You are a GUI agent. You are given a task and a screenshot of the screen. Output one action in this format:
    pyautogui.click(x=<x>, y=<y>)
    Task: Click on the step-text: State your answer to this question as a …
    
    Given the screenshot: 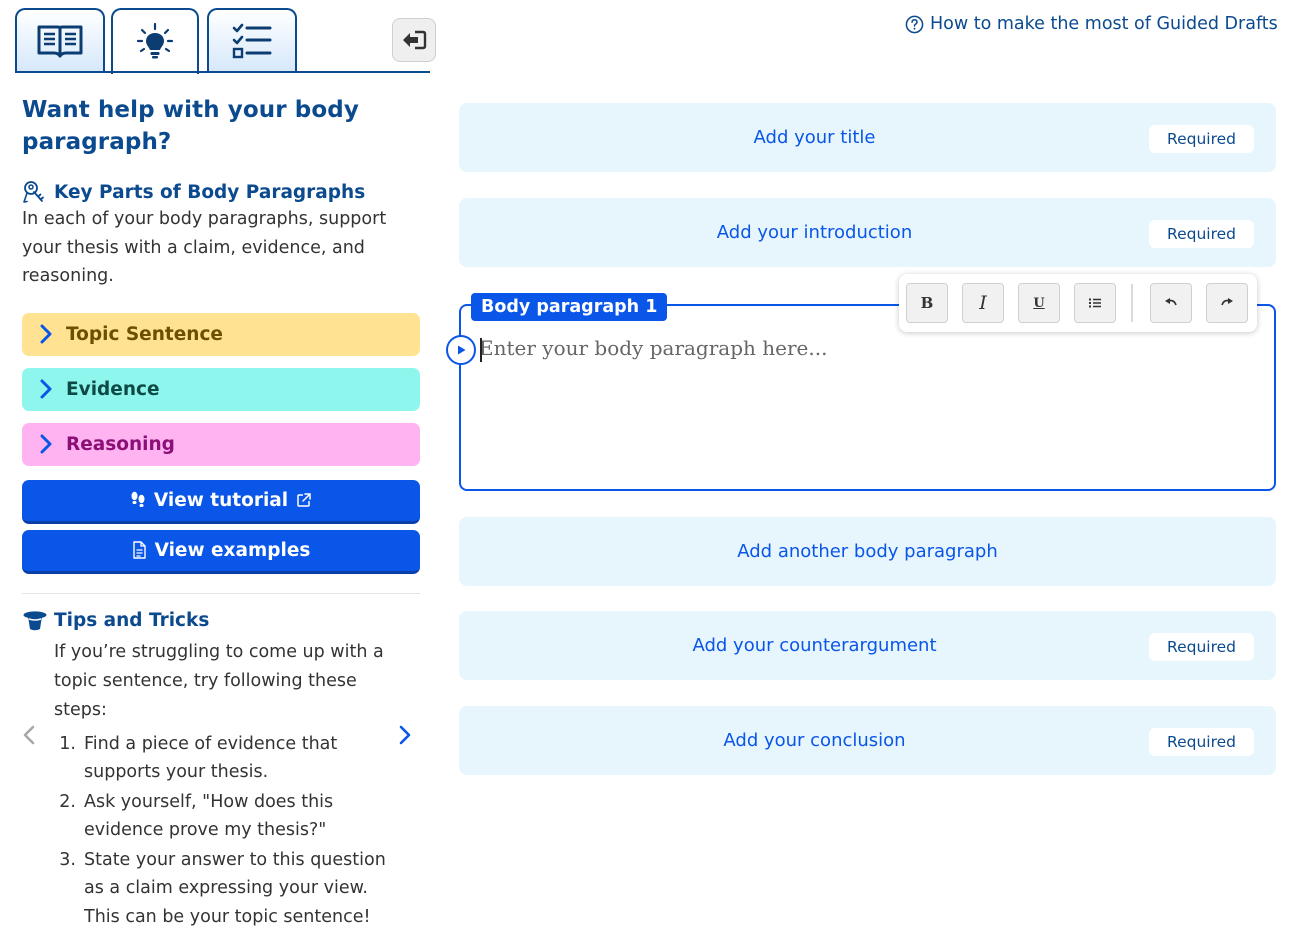 What is the action you would take?
    pyautogui.click(x=235, y=888)
    